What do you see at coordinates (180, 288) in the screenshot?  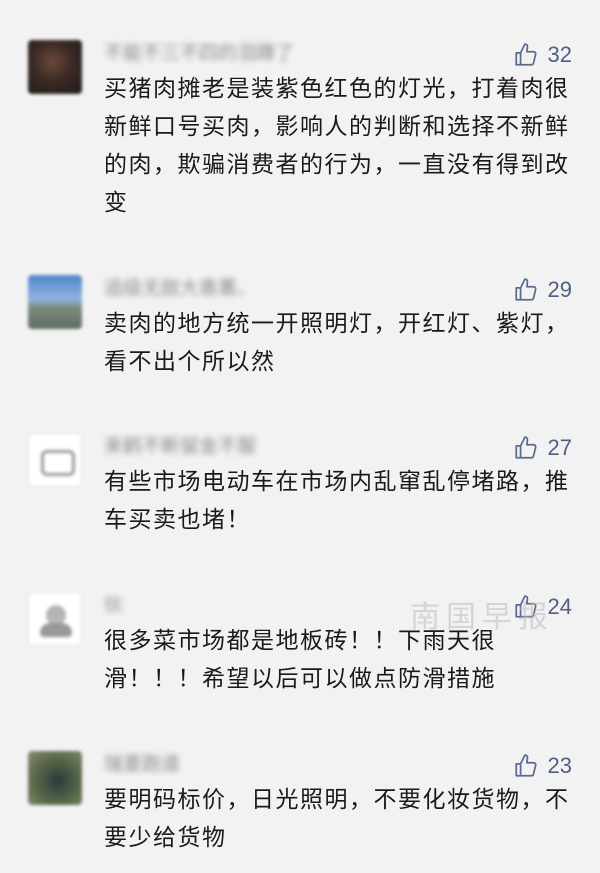 I see `comment-author-name: 追级无敌大香薰、` at bounding box center [180, 288].